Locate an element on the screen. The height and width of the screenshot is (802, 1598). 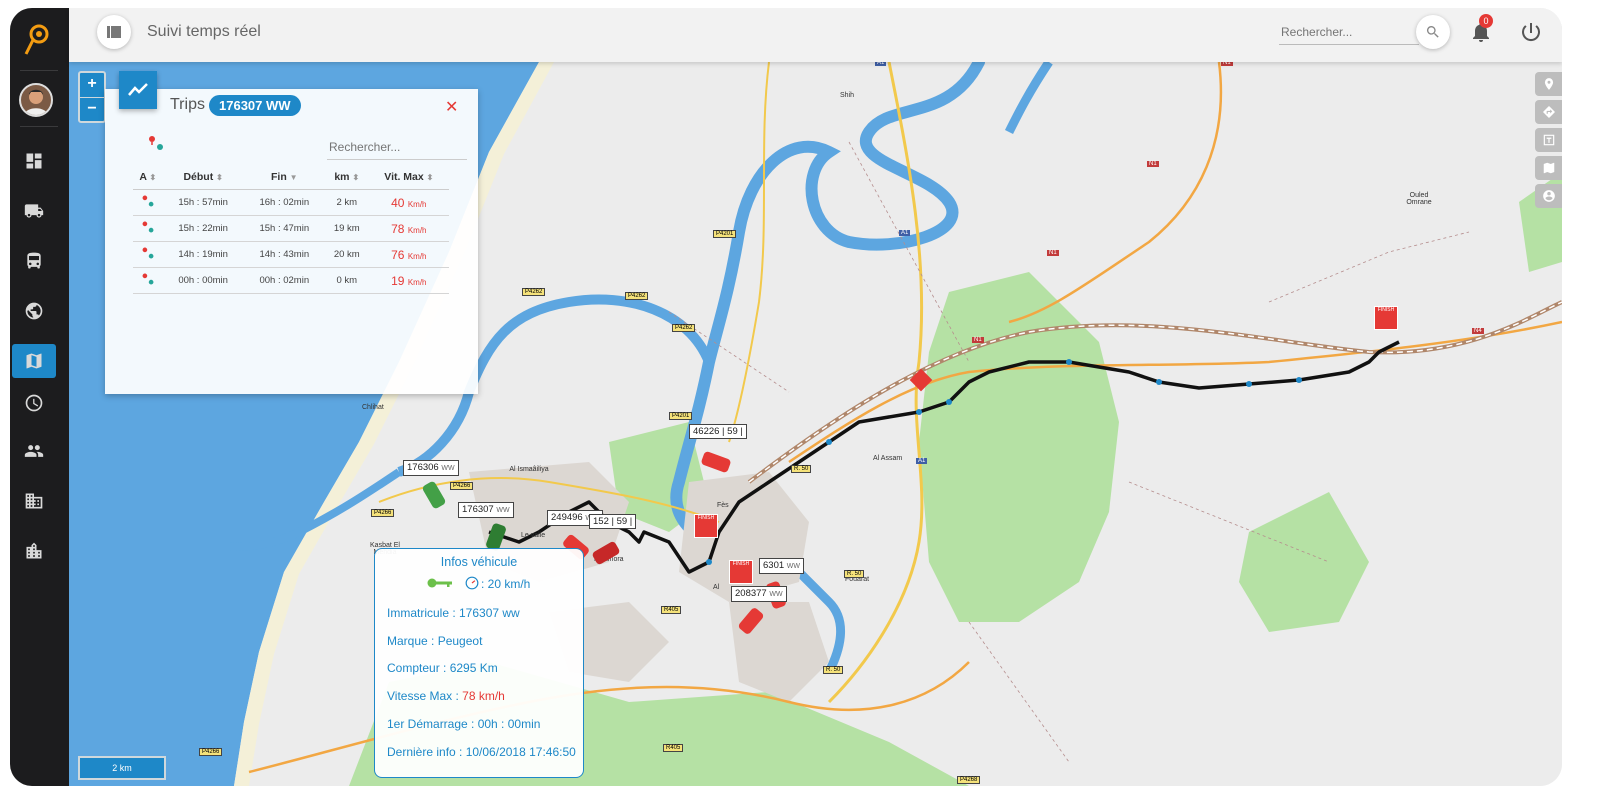
column-header: A ⬍ is located at coordinates (148, 177).